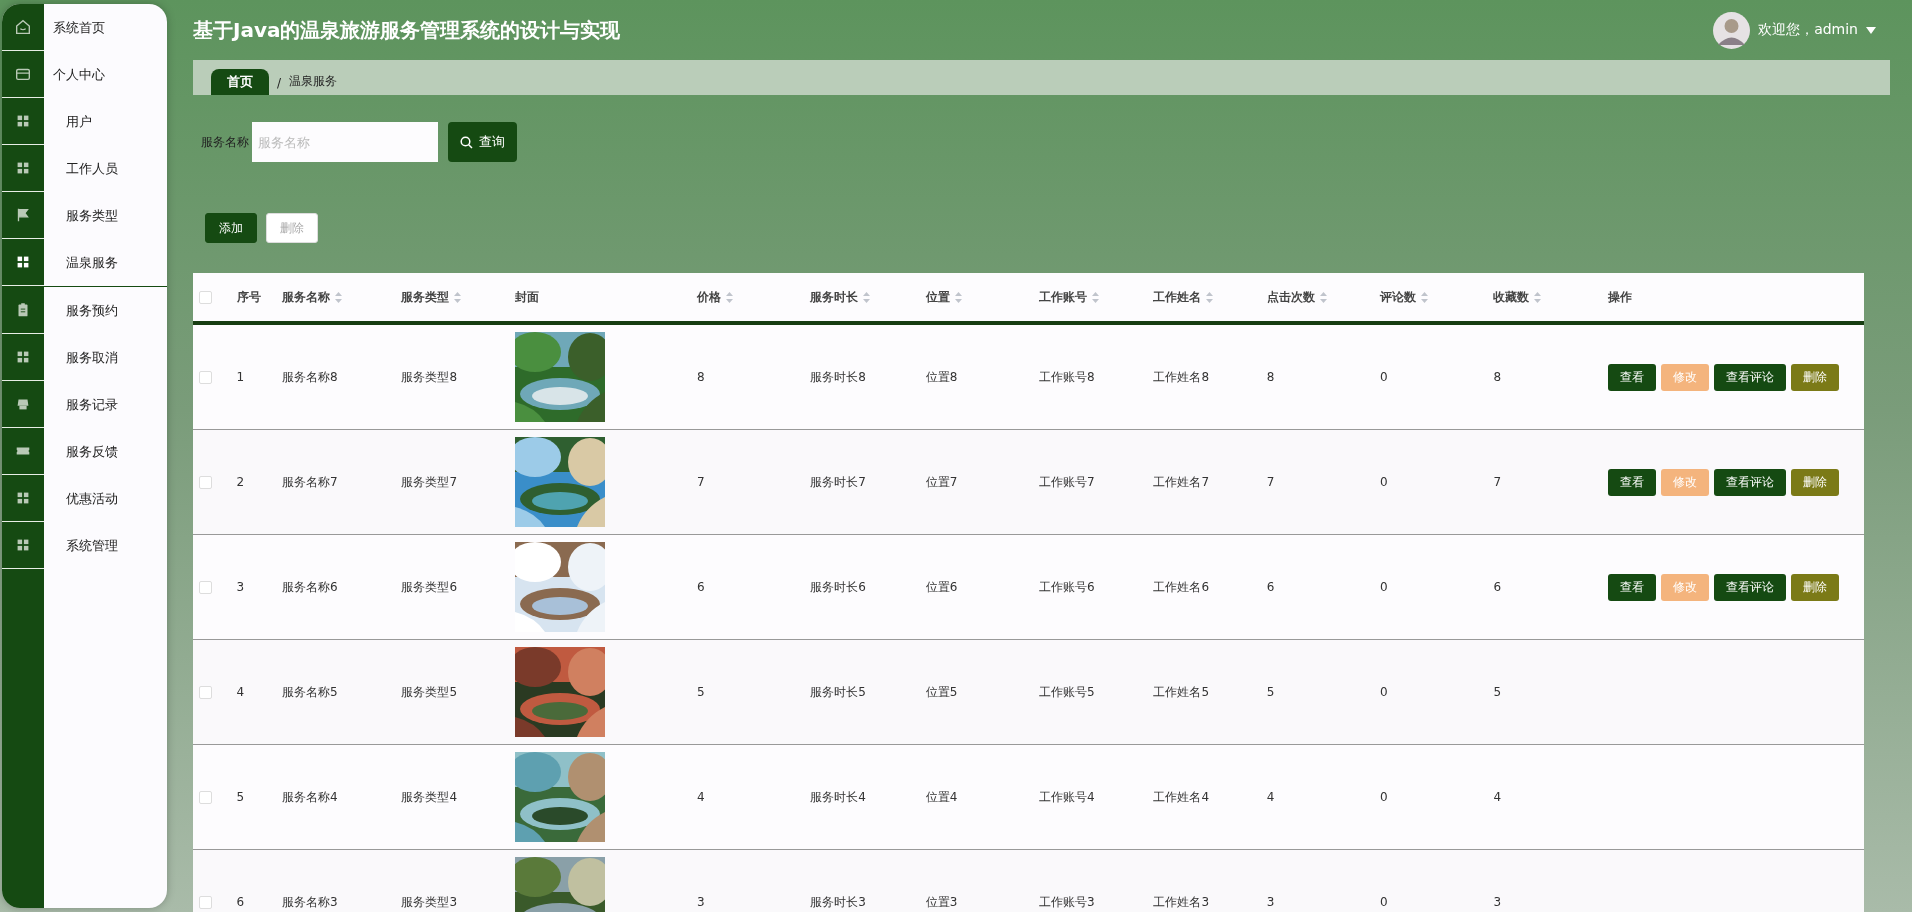  I want to click on table-cell: 服务时长3, so click(838, 901).